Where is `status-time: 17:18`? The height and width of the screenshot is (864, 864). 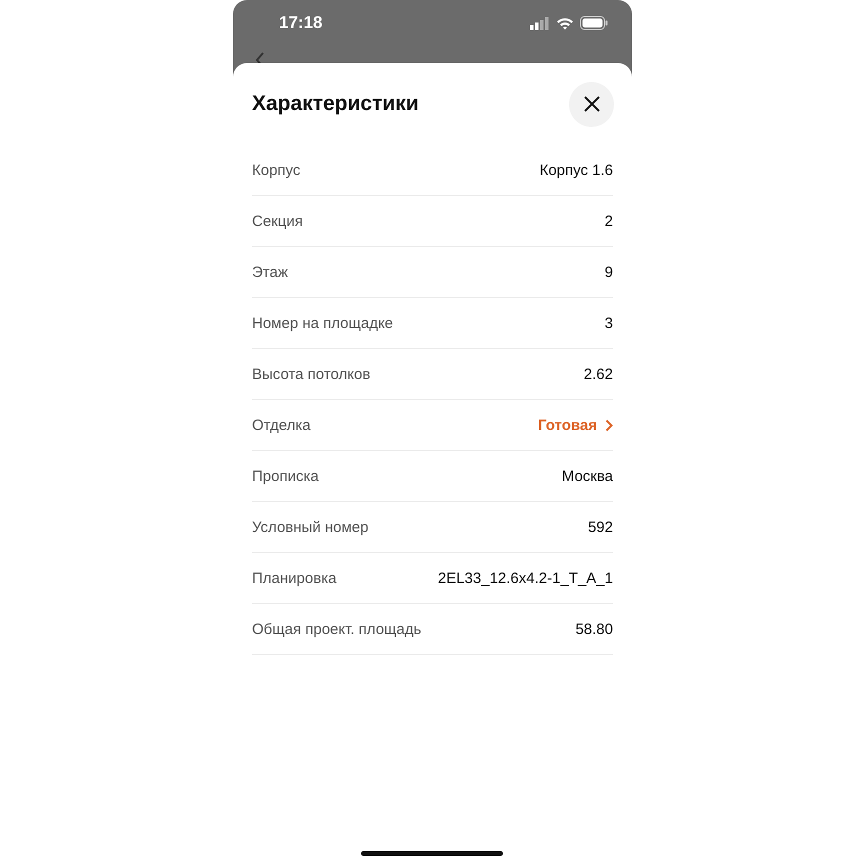 status-time: 17:18 is located at coordinates (300, 23).